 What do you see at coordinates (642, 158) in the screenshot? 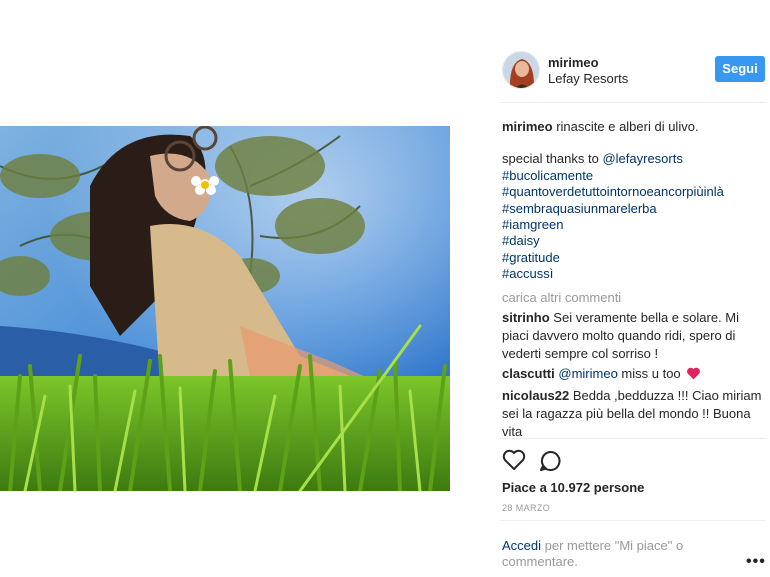
I see `thanks-mention: @lefayresorts` at bounding box center [642, 158].